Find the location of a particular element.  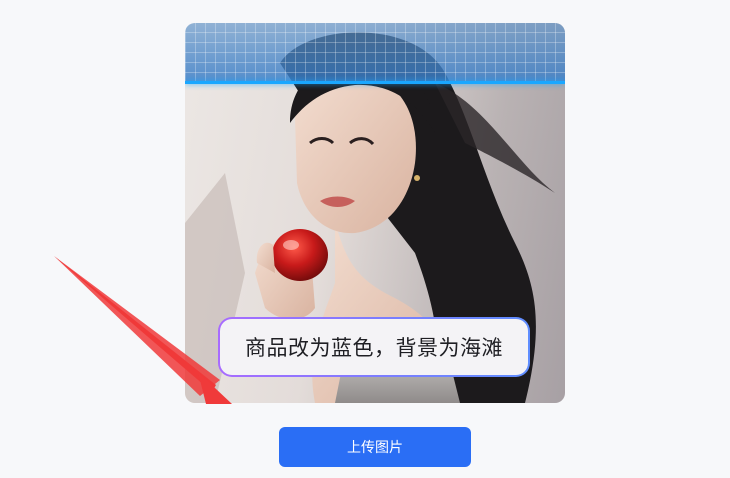

scan-line is located at coordinates (375, 82).